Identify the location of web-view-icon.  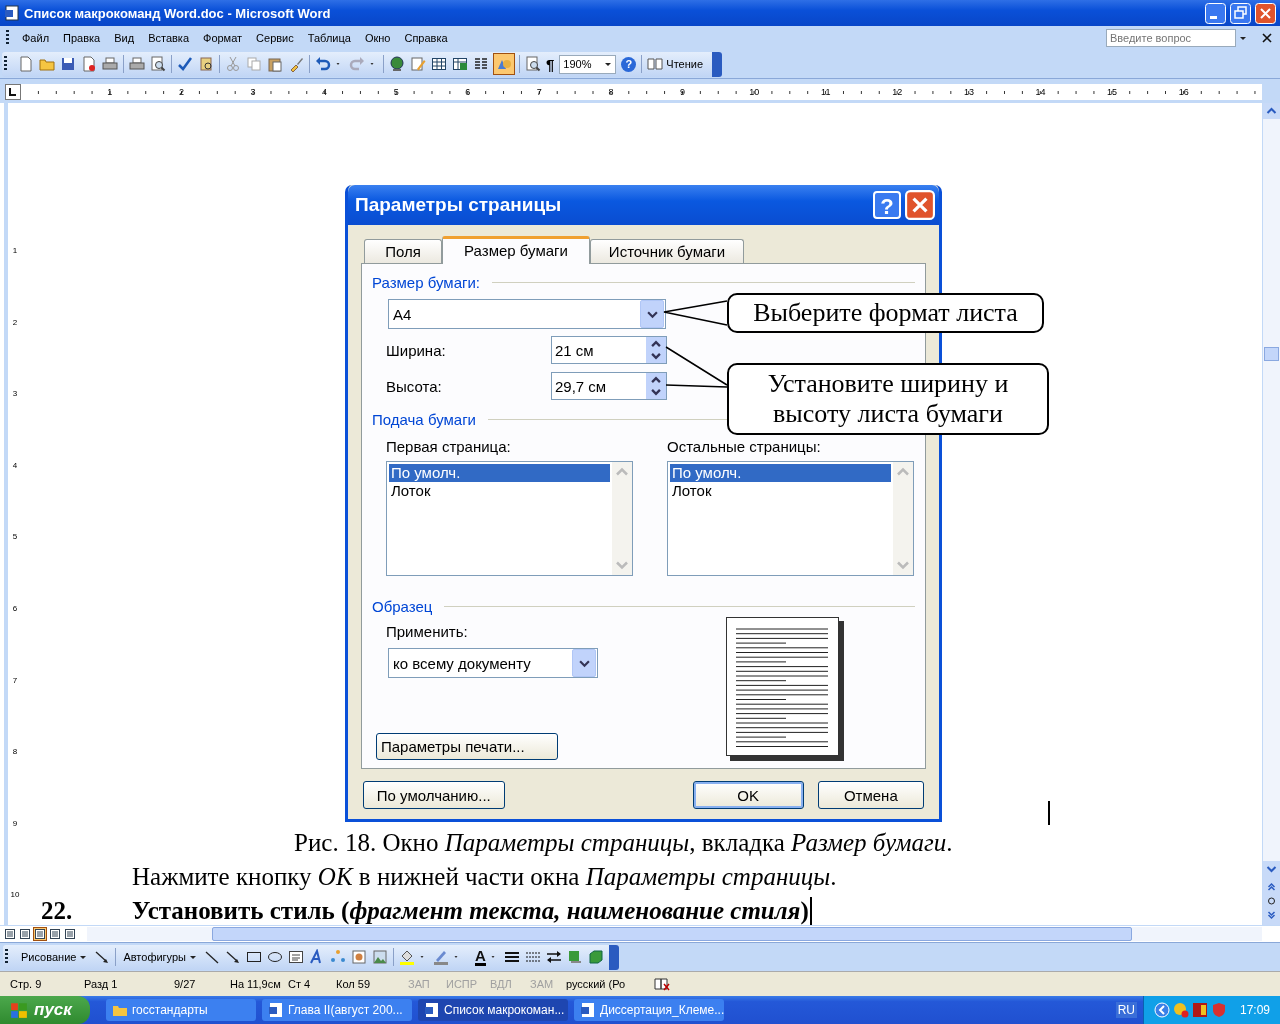
(25, 934).